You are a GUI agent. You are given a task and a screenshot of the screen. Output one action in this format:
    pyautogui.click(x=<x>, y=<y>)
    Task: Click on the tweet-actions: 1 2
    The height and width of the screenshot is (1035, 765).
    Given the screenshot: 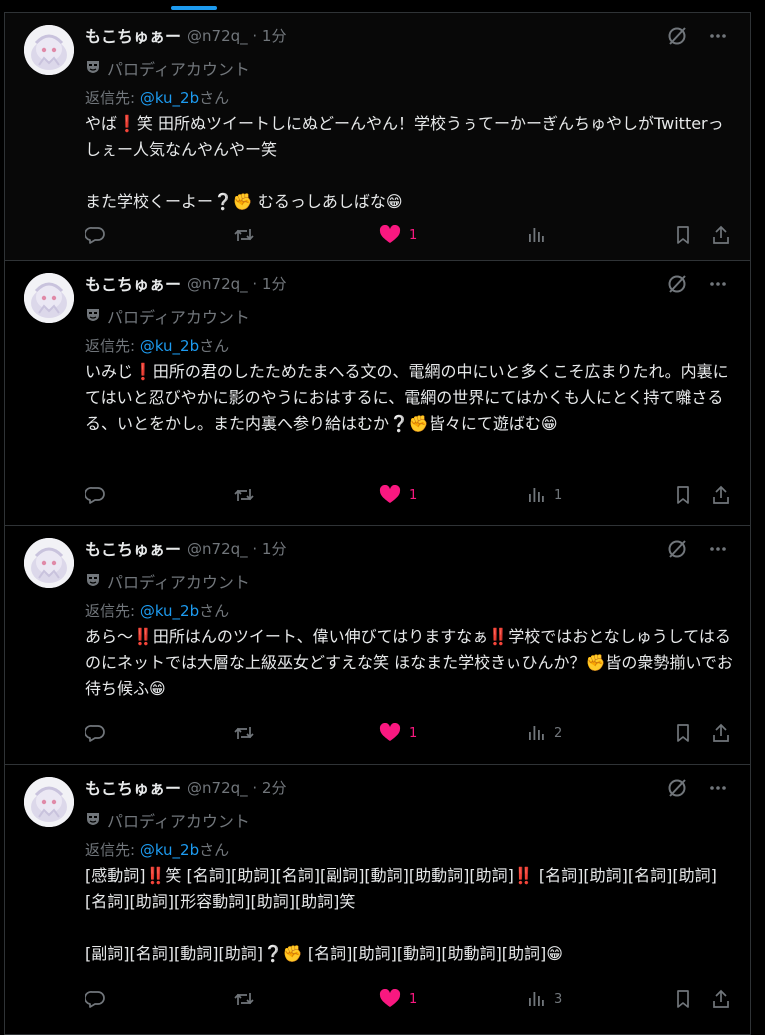 What is the action you would take?
    pyautogui.click(x=410, y=735)
    